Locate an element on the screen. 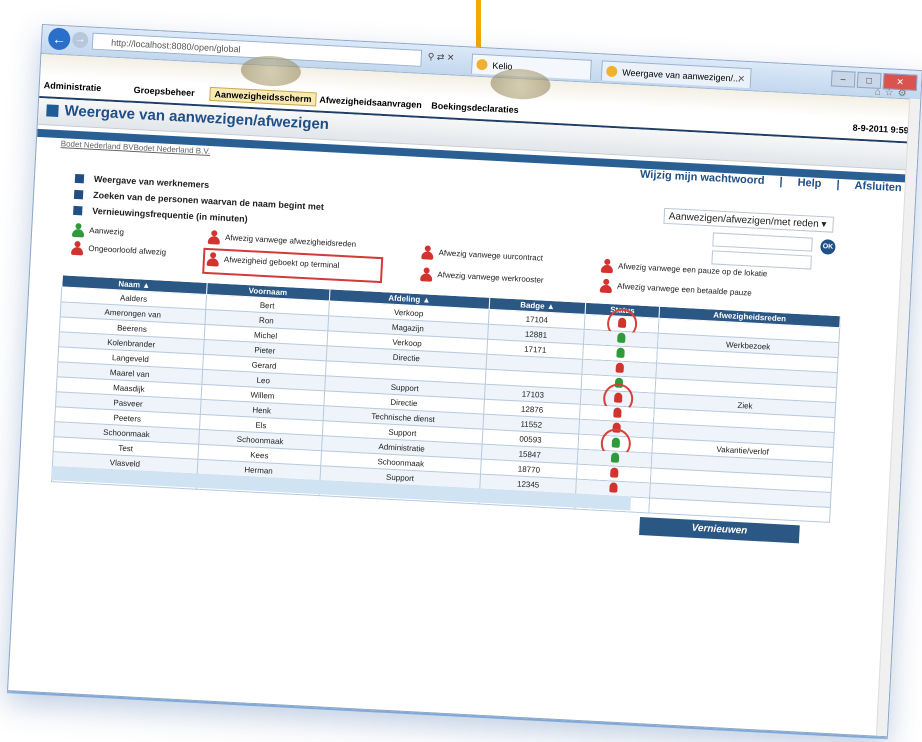  minimize-button: – is located at coordinates (843, 79).